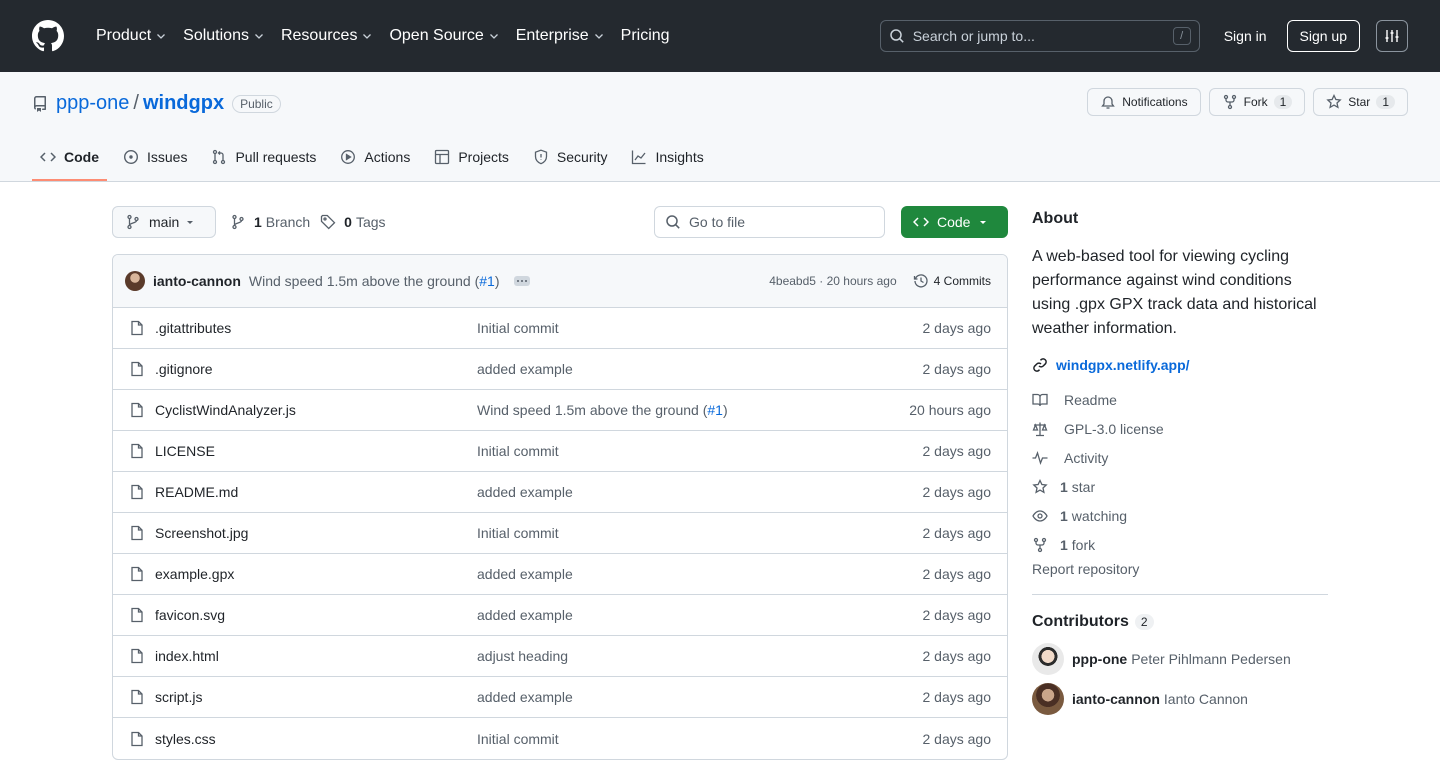 The image size is (1440, 761). Describe the element at coordinates (1180, 365) in the screenshot. I see `website-link: windgpx.netlify.app/` at that location.